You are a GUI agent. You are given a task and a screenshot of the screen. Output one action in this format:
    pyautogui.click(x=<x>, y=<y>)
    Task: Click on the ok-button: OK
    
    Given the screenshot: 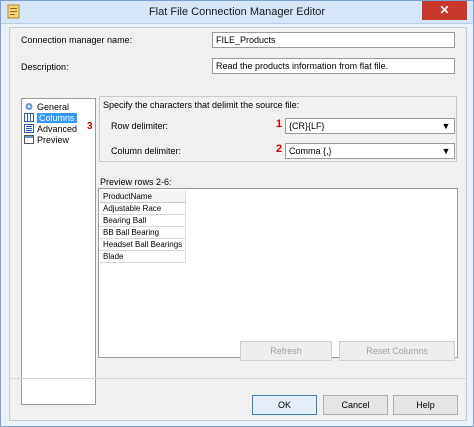 What is the action you would take?
    pyautogui.click(x=284, y=405)
    